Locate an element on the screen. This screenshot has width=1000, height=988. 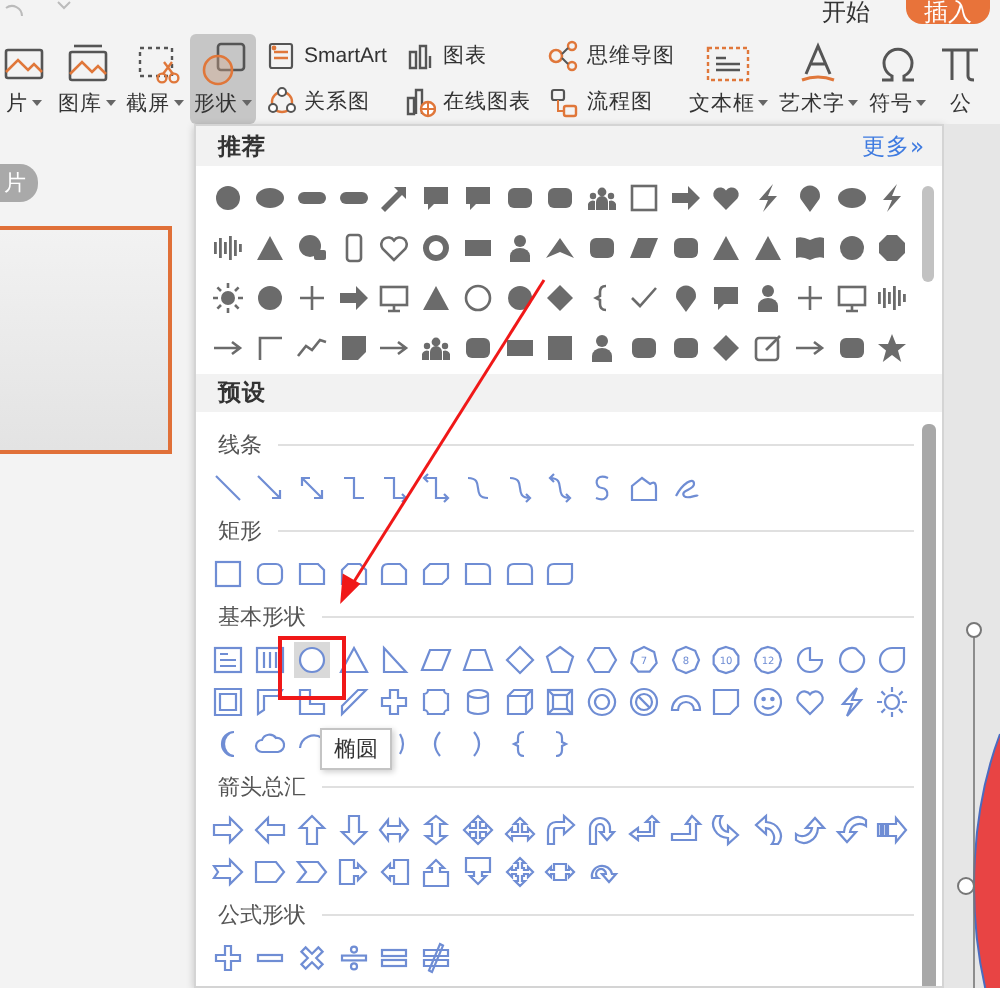
ribbon-tab: 开始 is located at coordinates (846, 12).